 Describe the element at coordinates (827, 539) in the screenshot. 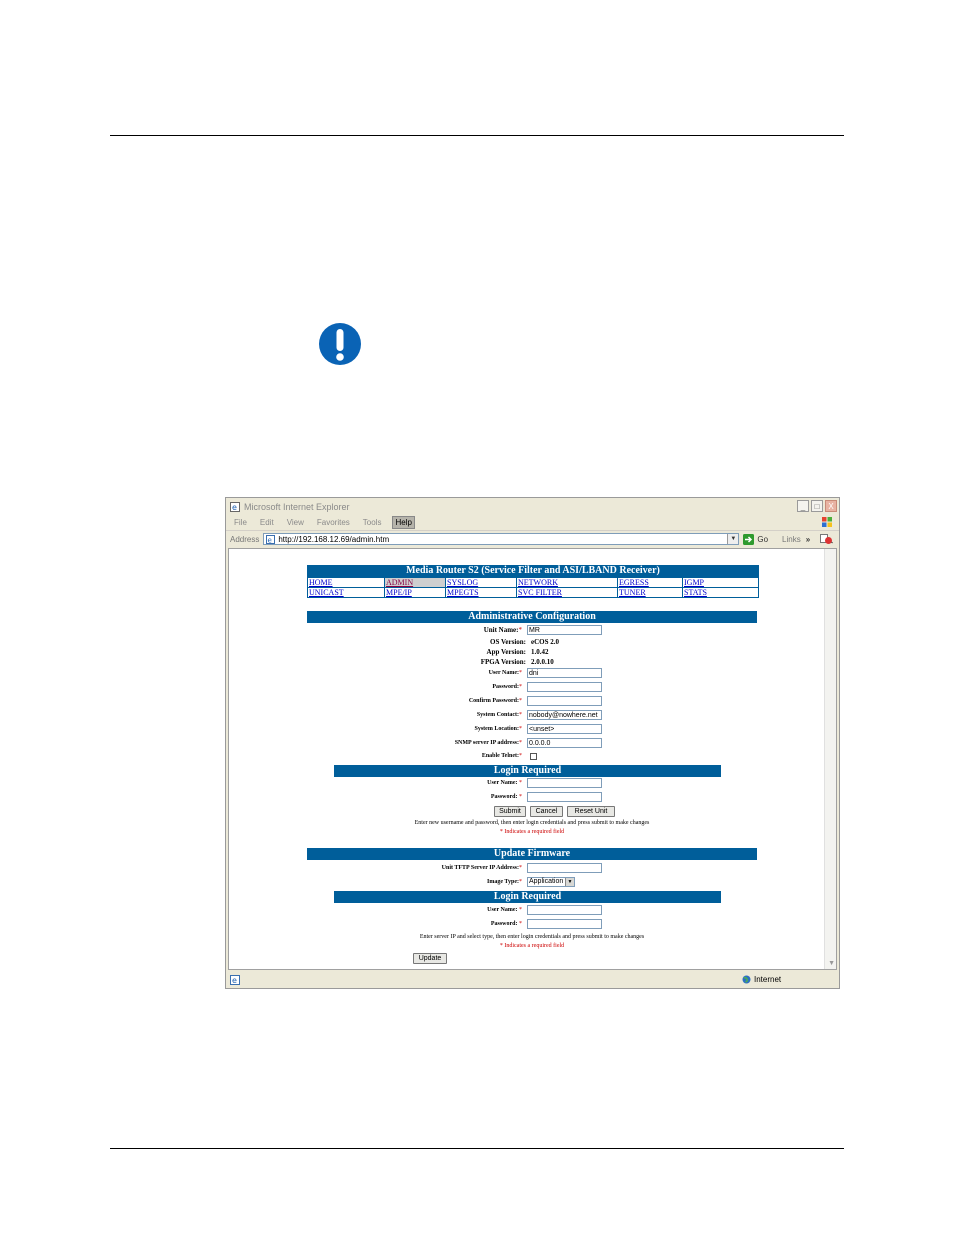

I see `translate-tool-icon` at that location.